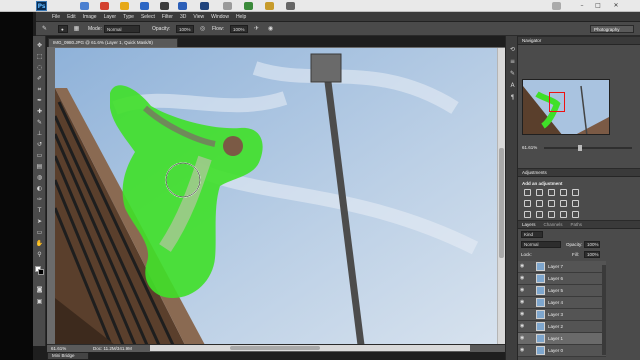  What do you see at coordinates (71, 17) in the screenshot?
I see `menu-edit: Edit` at bounding box center [71, 17].